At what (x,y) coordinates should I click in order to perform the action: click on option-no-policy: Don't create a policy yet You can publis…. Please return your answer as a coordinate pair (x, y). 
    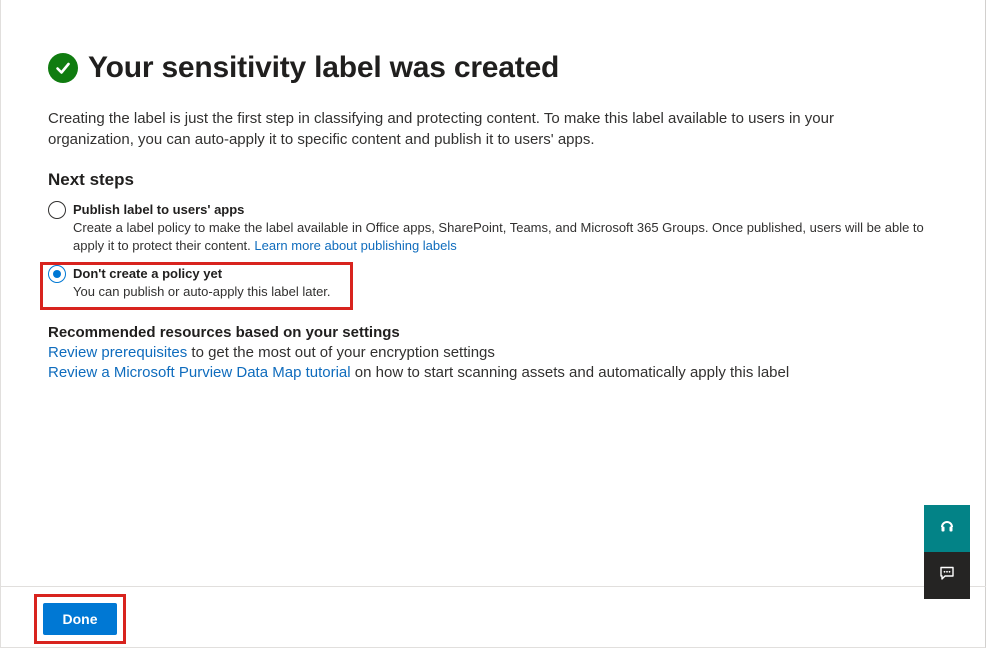
    Looking at the image, I should click on (498, 283).